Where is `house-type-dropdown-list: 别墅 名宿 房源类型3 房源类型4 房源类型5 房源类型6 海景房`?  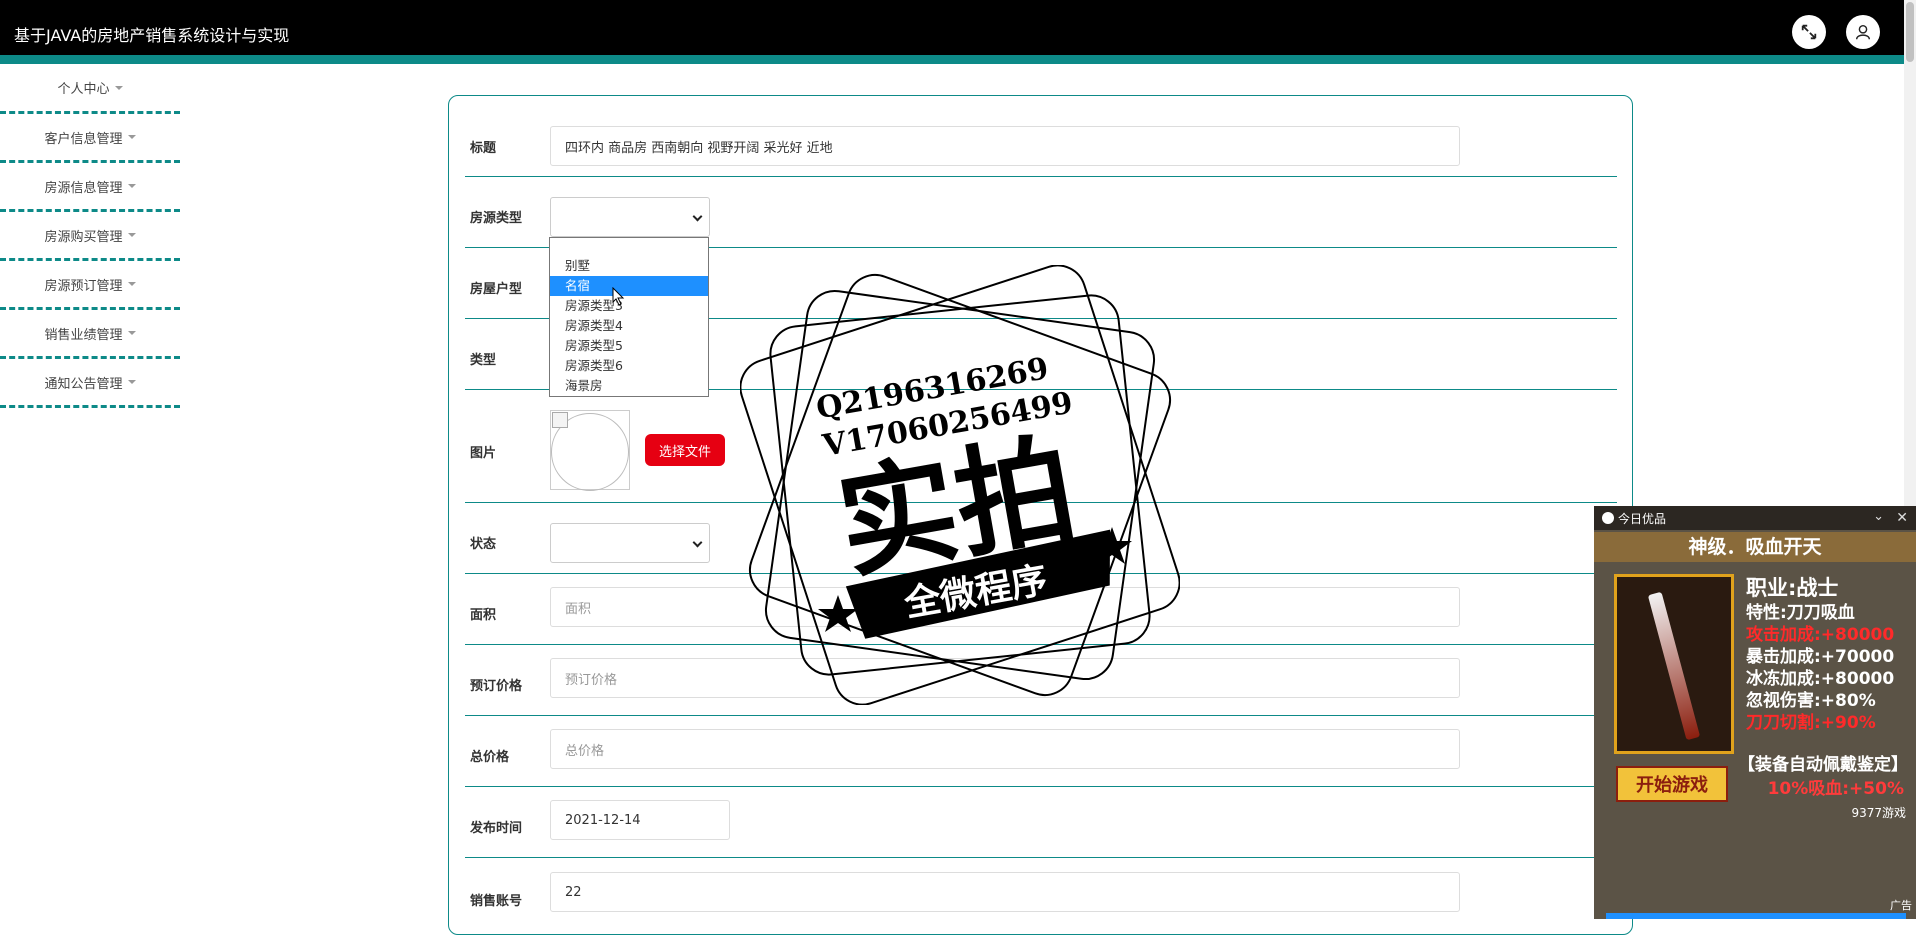
house-type-dropdown-list: 别墅 名宿 房源类型3 房源类型4 房源类型5 房源类型6 海景房 is located at coordinates (629, 317).